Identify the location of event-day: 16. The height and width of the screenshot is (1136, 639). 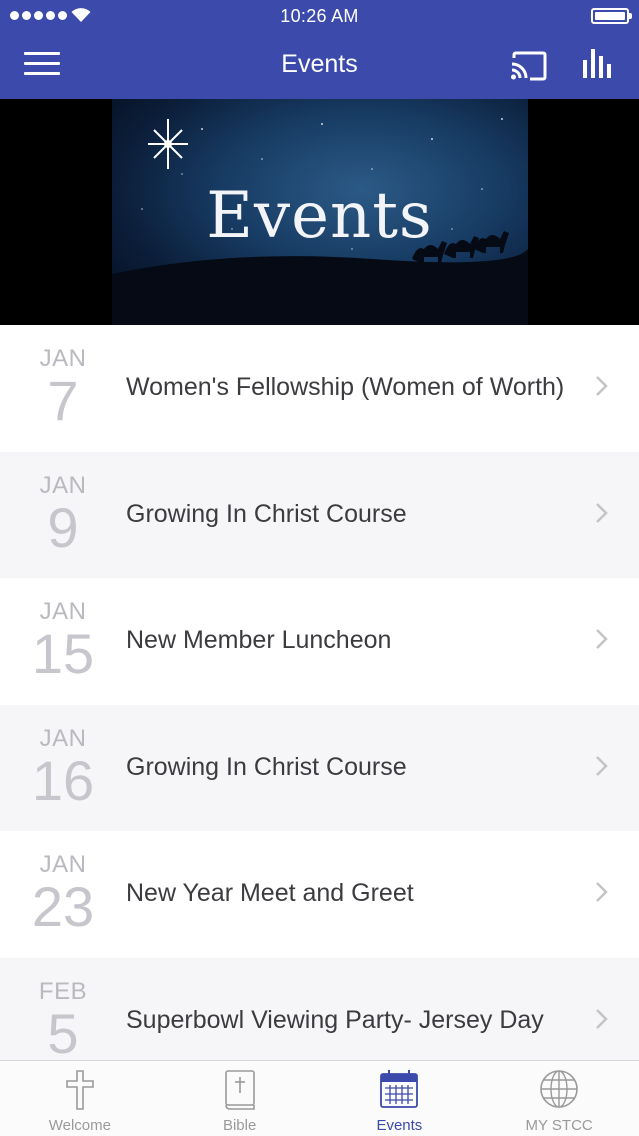
(63, 780).